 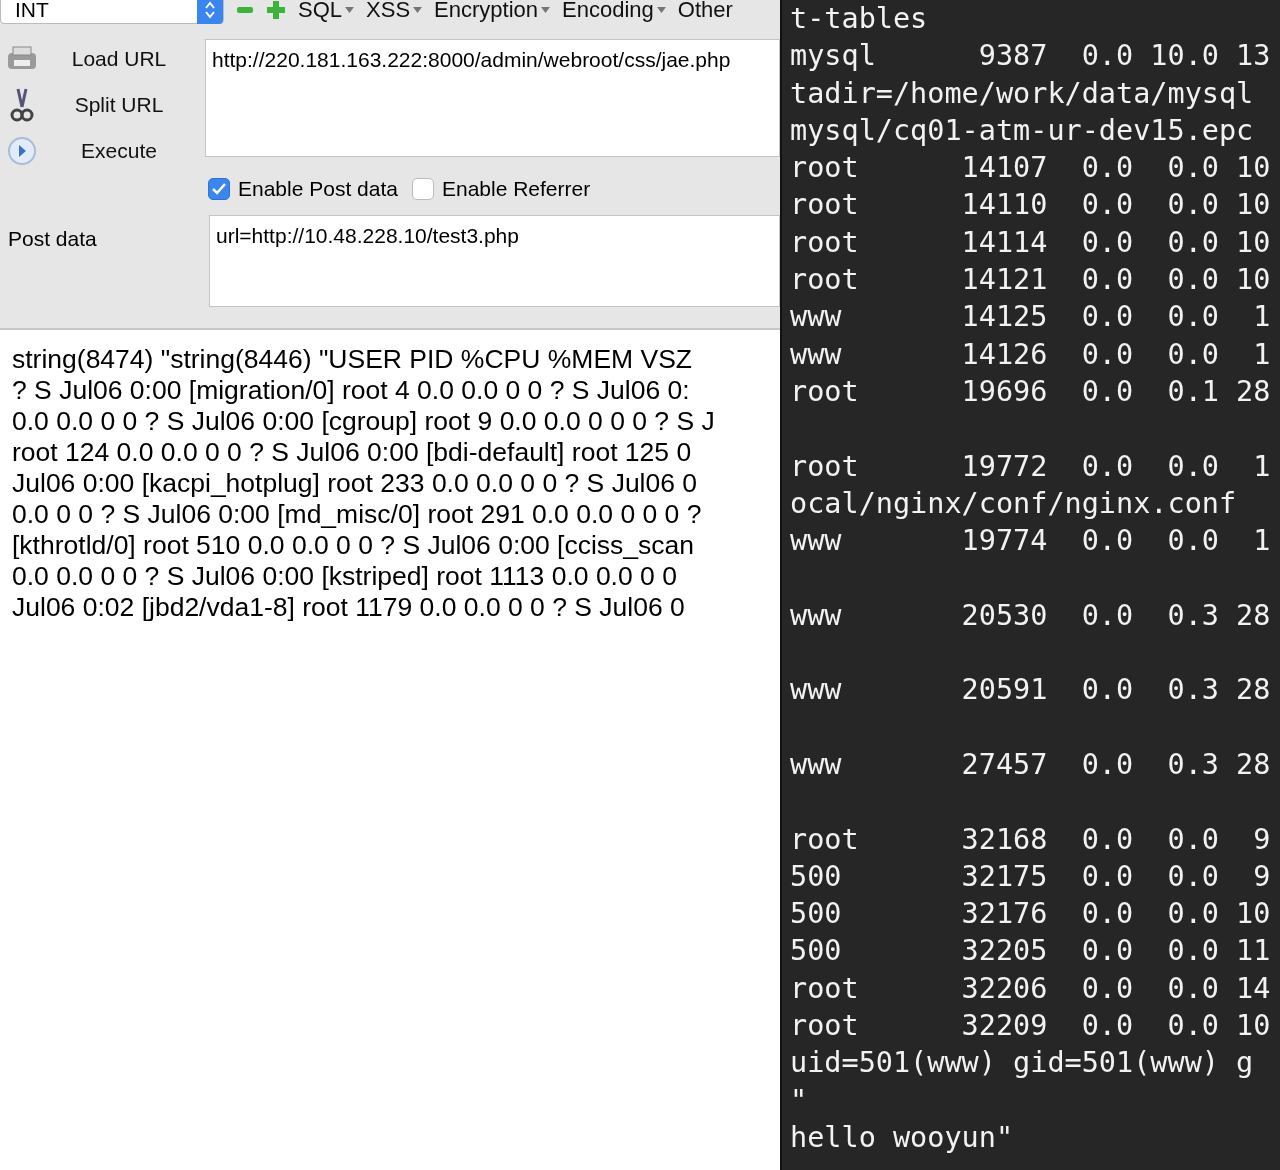 What do you see at coordinates (345, 576) in the screenshot?
I see `output-text: 0.0 0.0 0 0 ? S Jul06 0:00 [kstriped] root 1113 0.0 0.0 0 0` at bounding box center [345, 576].